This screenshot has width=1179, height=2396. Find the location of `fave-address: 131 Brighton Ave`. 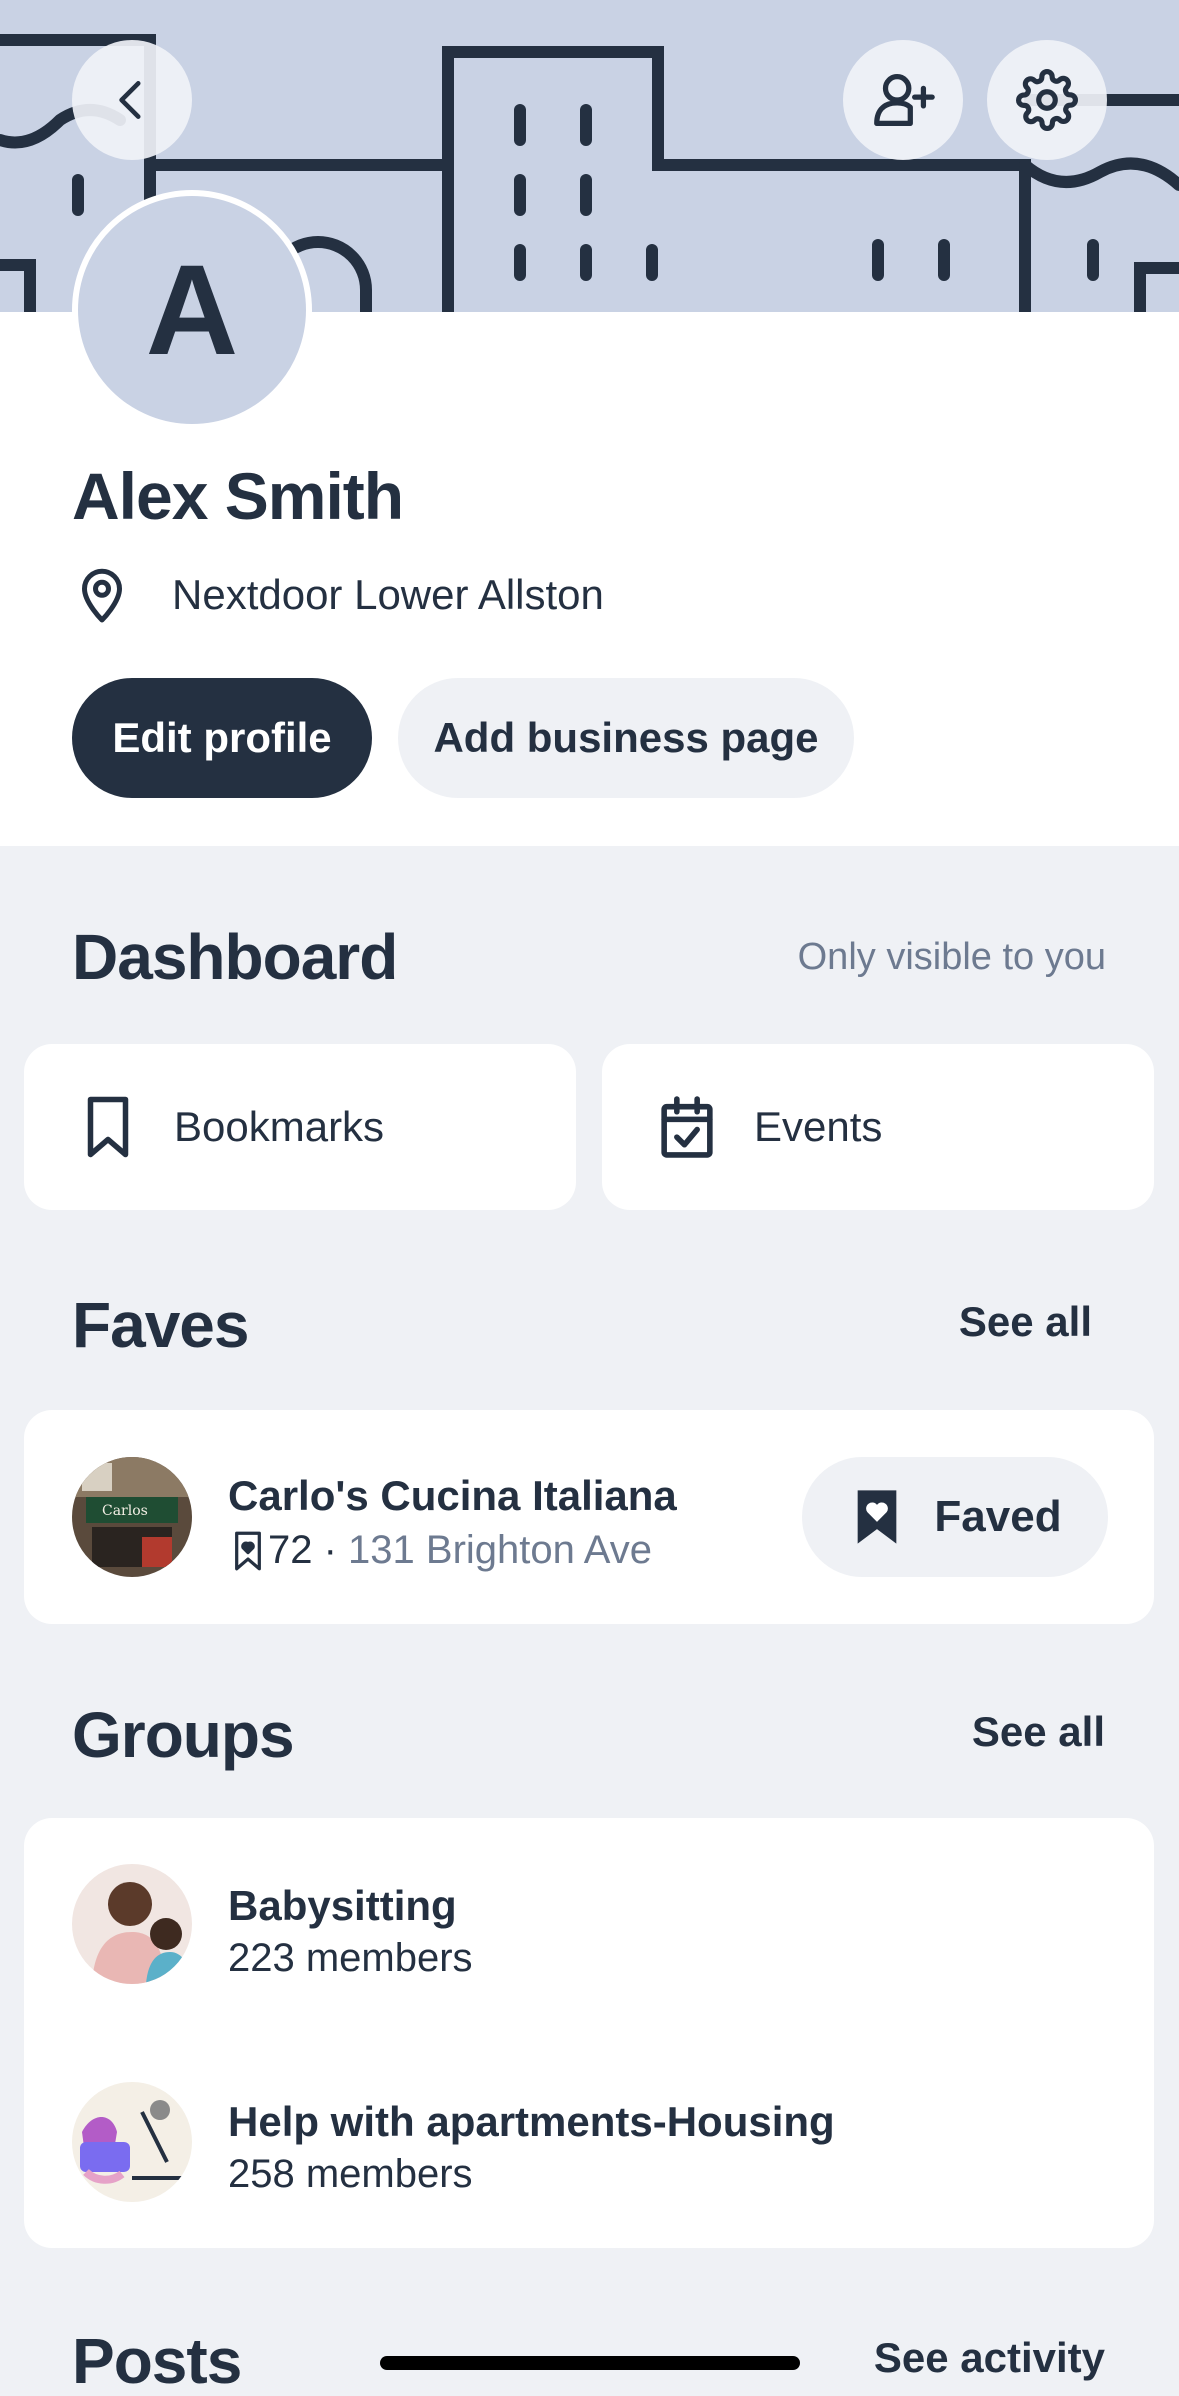

fave-address: 131 Brighton Ave is located at coordinates (500, 1550).